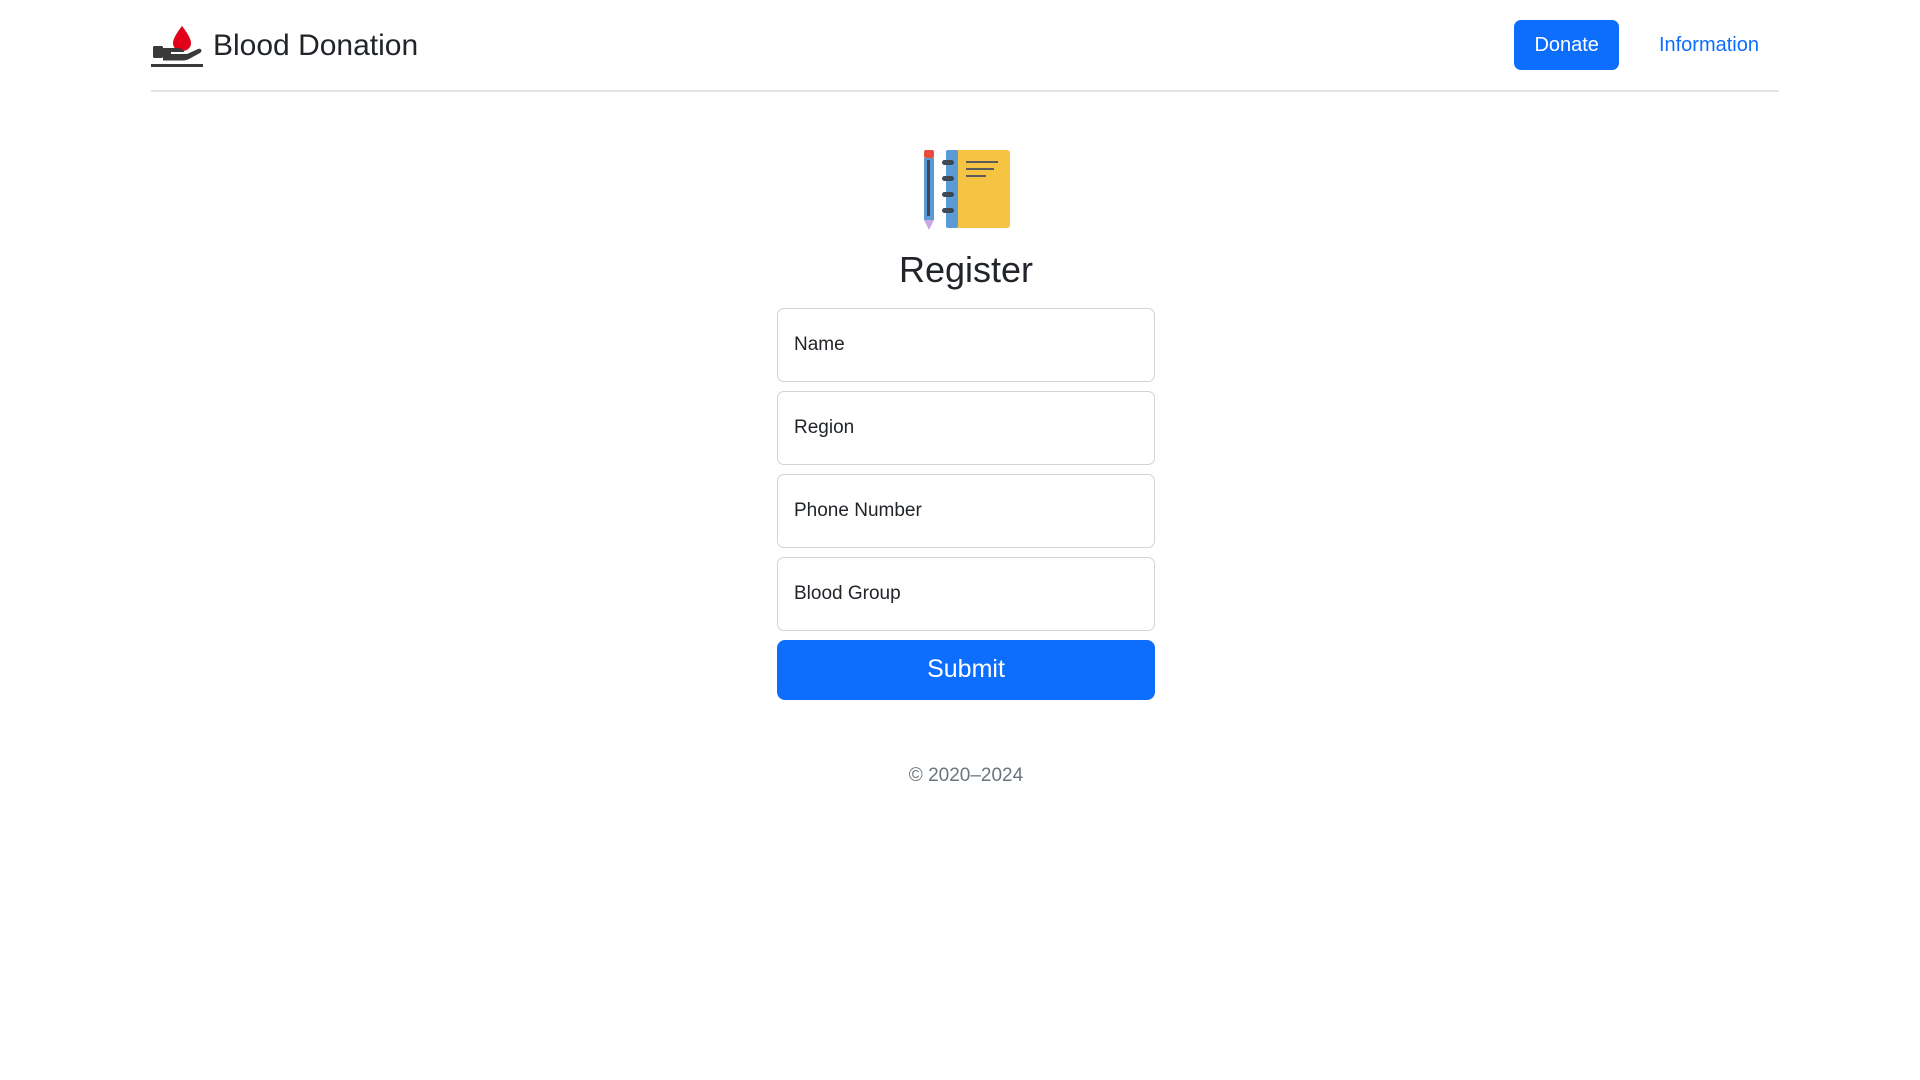 This screenshot has width=1920, height=1080. I want to click on brand-title: Blood Donation, so click(316, 45).